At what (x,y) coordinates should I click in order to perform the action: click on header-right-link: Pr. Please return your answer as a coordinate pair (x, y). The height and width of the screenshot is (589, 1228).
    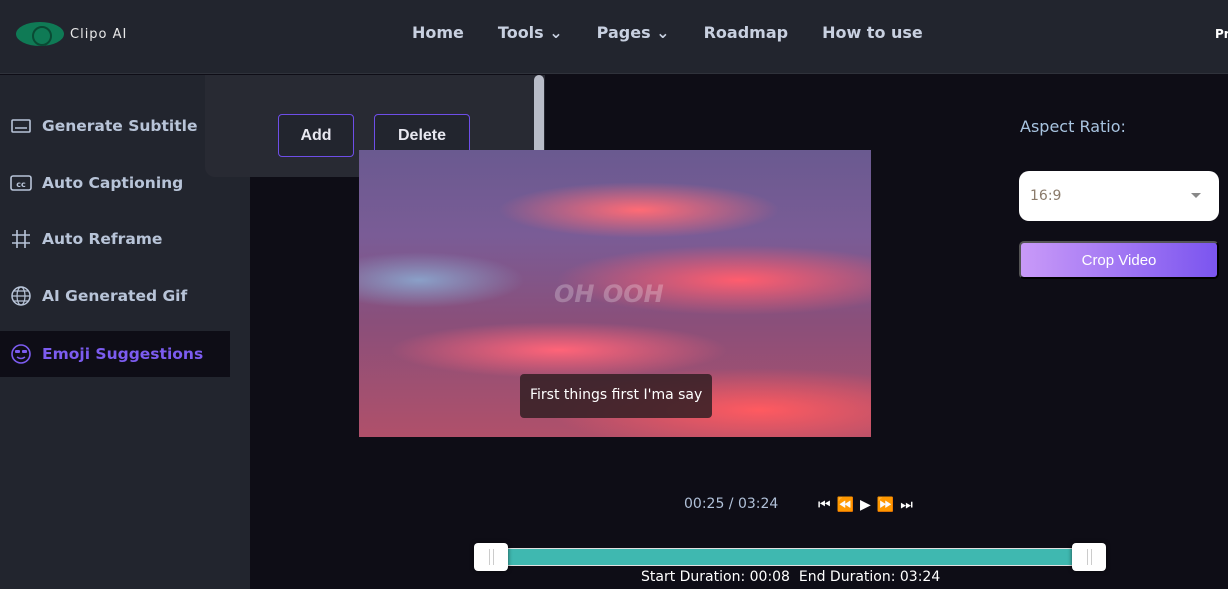
    Looking at the image, I should click on (1221, 34).